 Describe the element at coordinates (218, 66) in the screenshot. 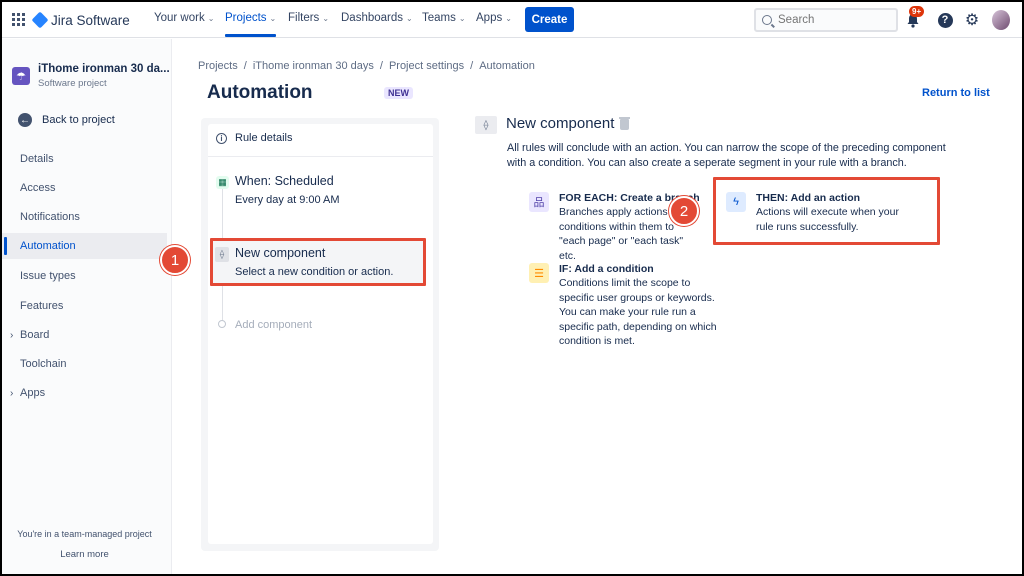

I see `breadcrumb-projects: Projects` at that location.